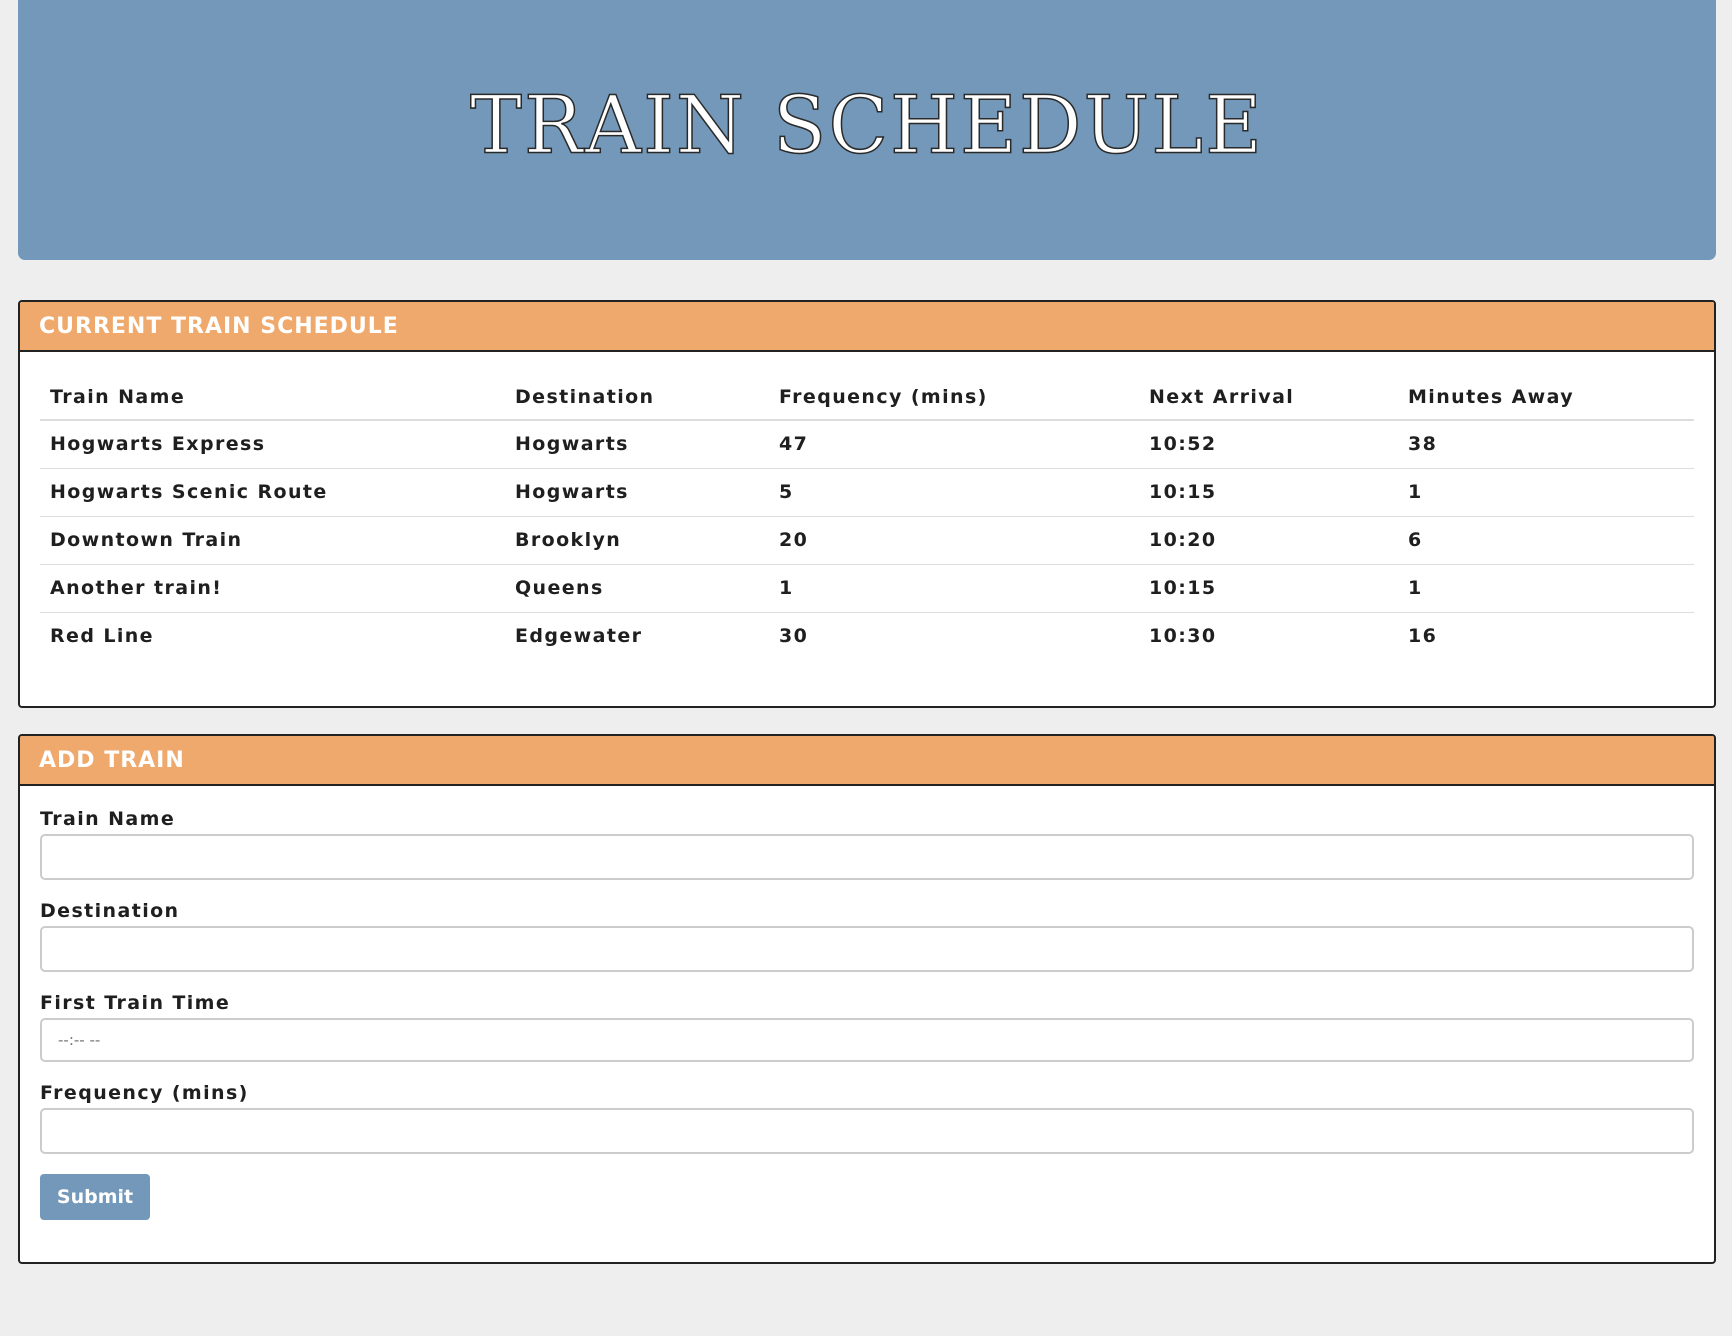 This screenshot has height=1336, width=1732. I want to click on frequency-label: Frequency (mins), so click(144, 1093).